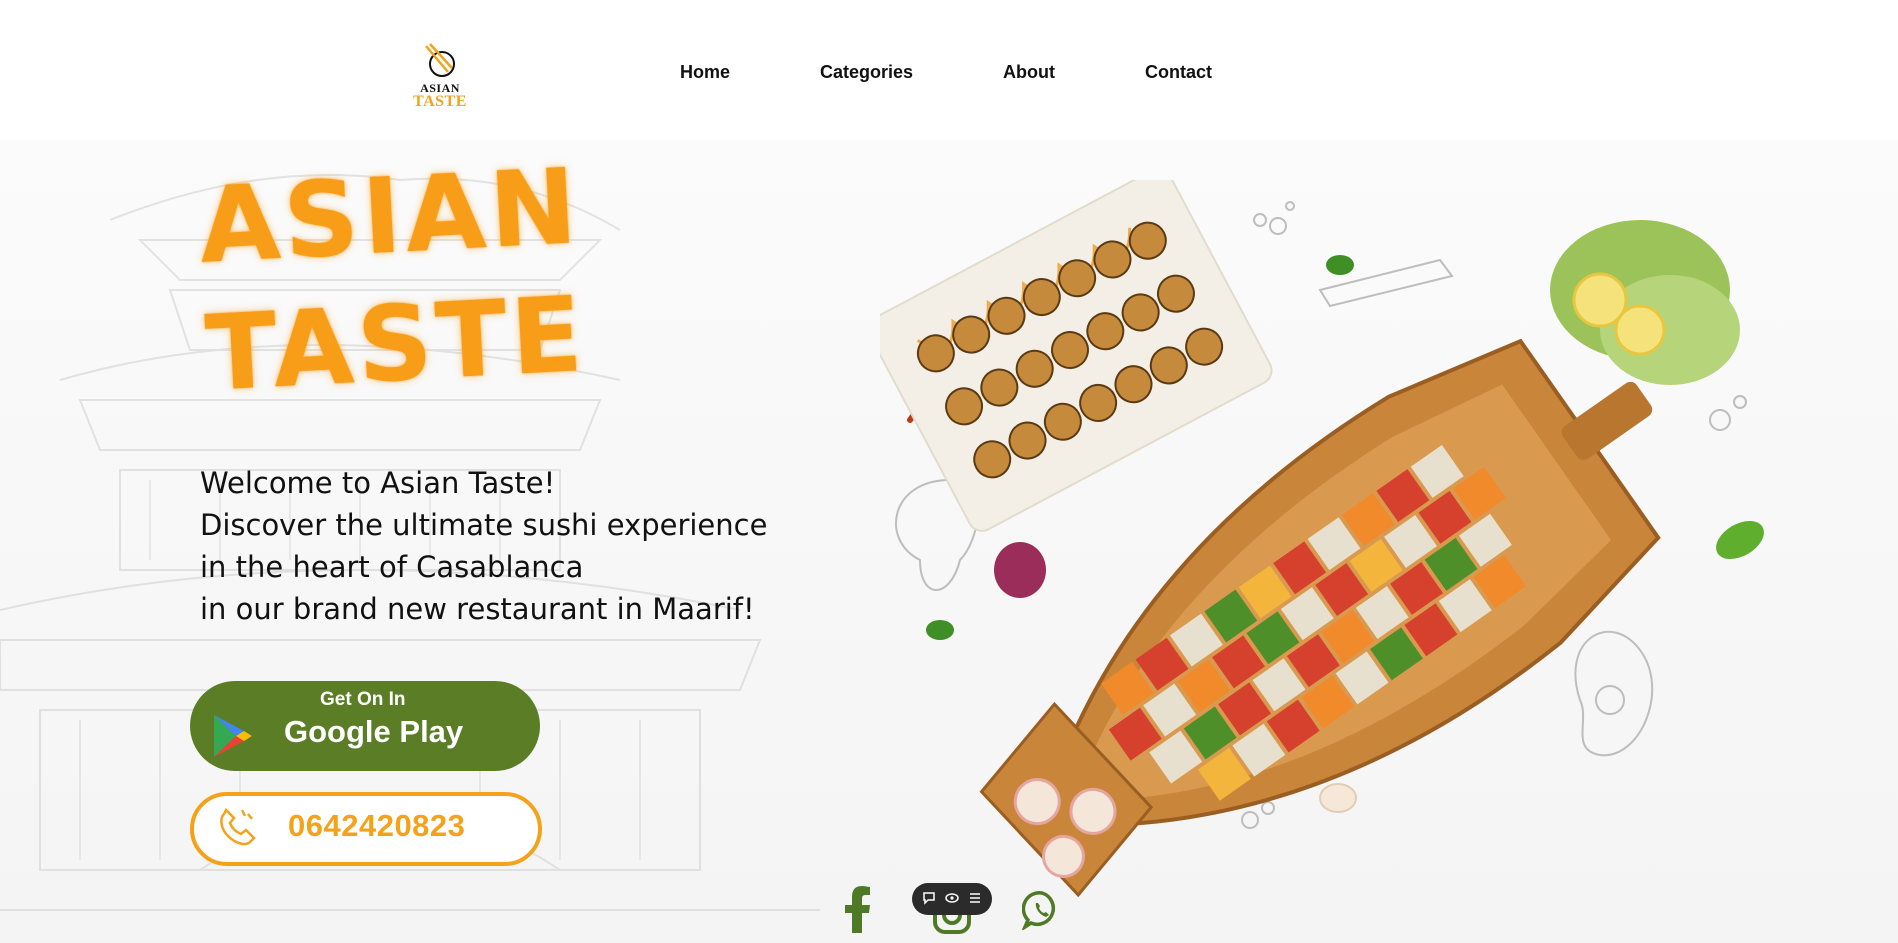  What do you see at coordinates (1029, 72) in the screenshot?
I see `nav-about: About` at bounding box center [1029, 72].